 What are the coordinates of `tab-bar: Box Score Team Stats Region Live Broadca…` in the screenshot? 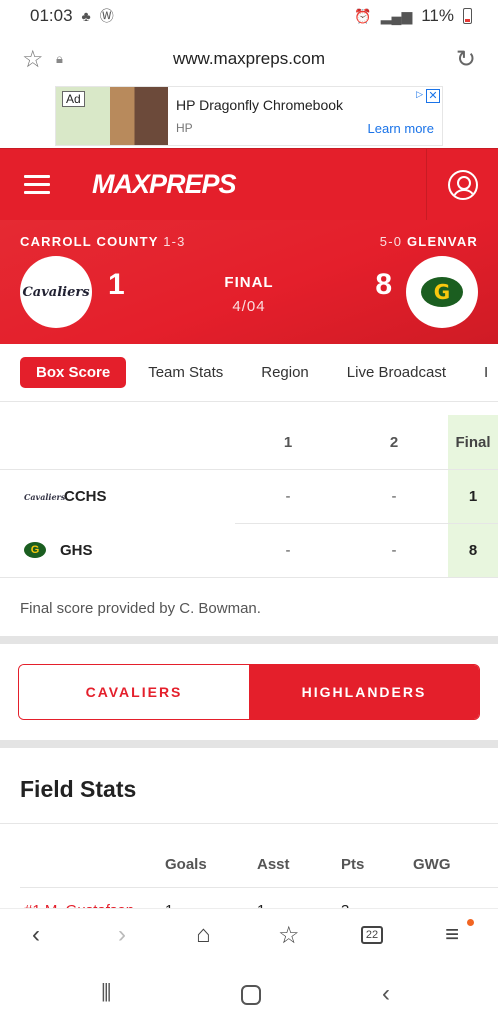 It's located at (249, 373).